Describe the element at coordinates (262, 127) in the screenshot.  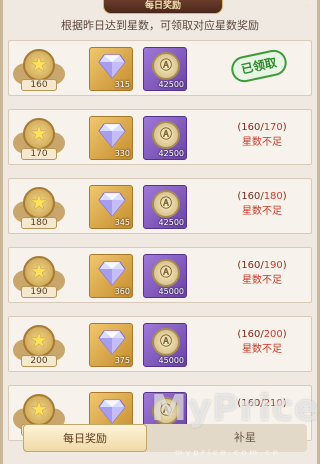
I see `star-progress: (160/170)` at that location.